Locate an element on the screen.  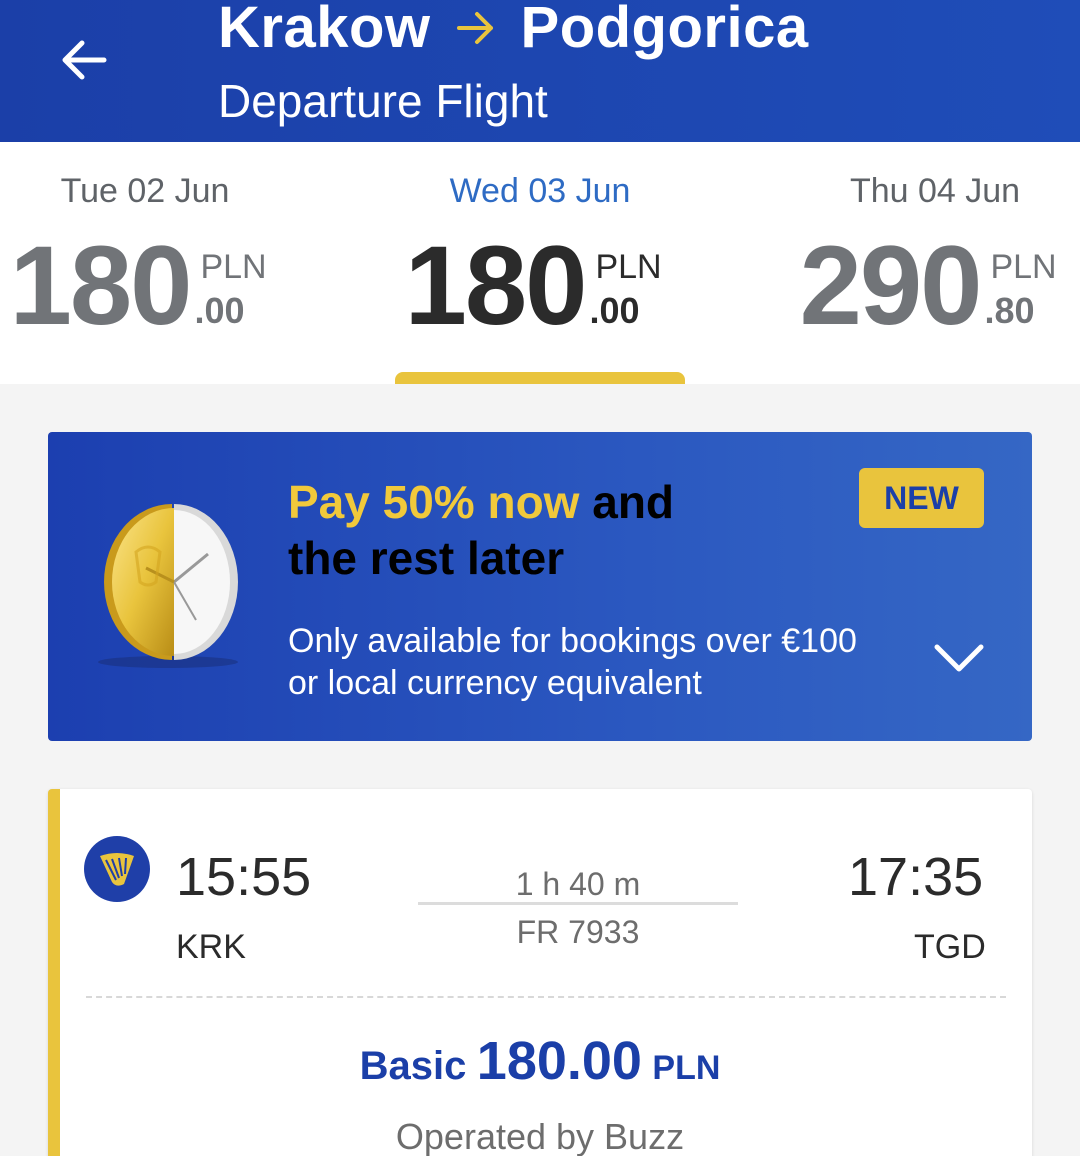
flight-duration: 1 h 40 m is located at coordinates (578, 884).